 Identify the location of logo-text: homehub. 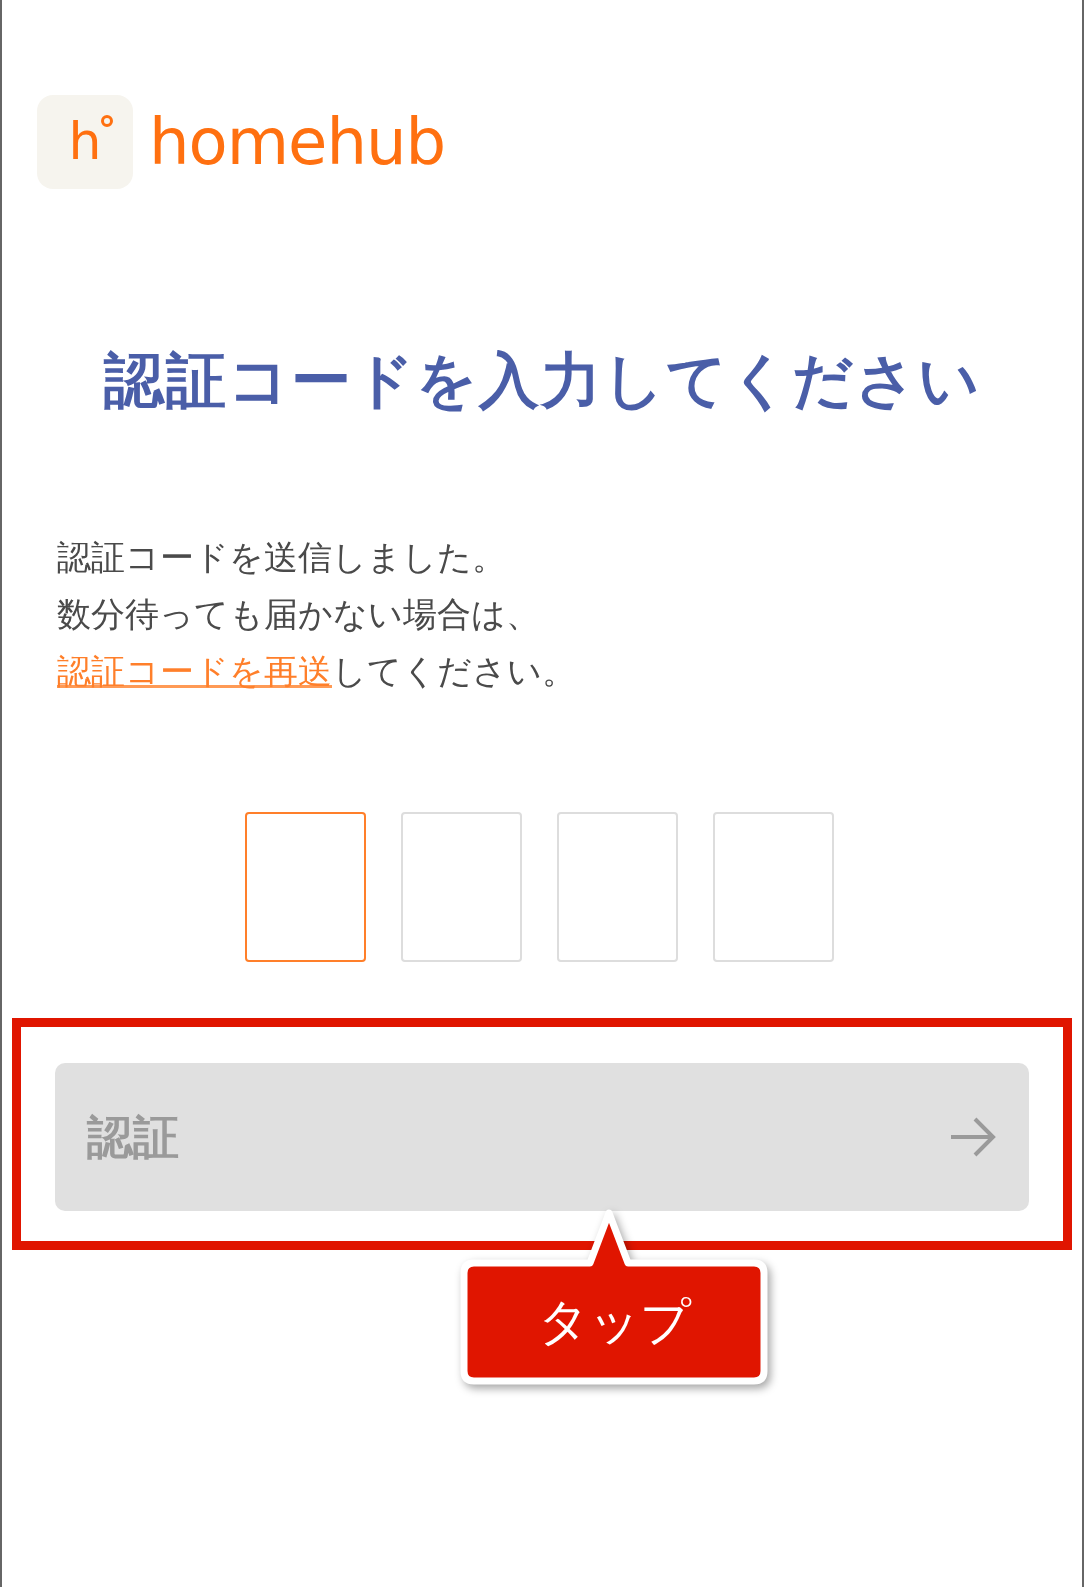
(297, 142).